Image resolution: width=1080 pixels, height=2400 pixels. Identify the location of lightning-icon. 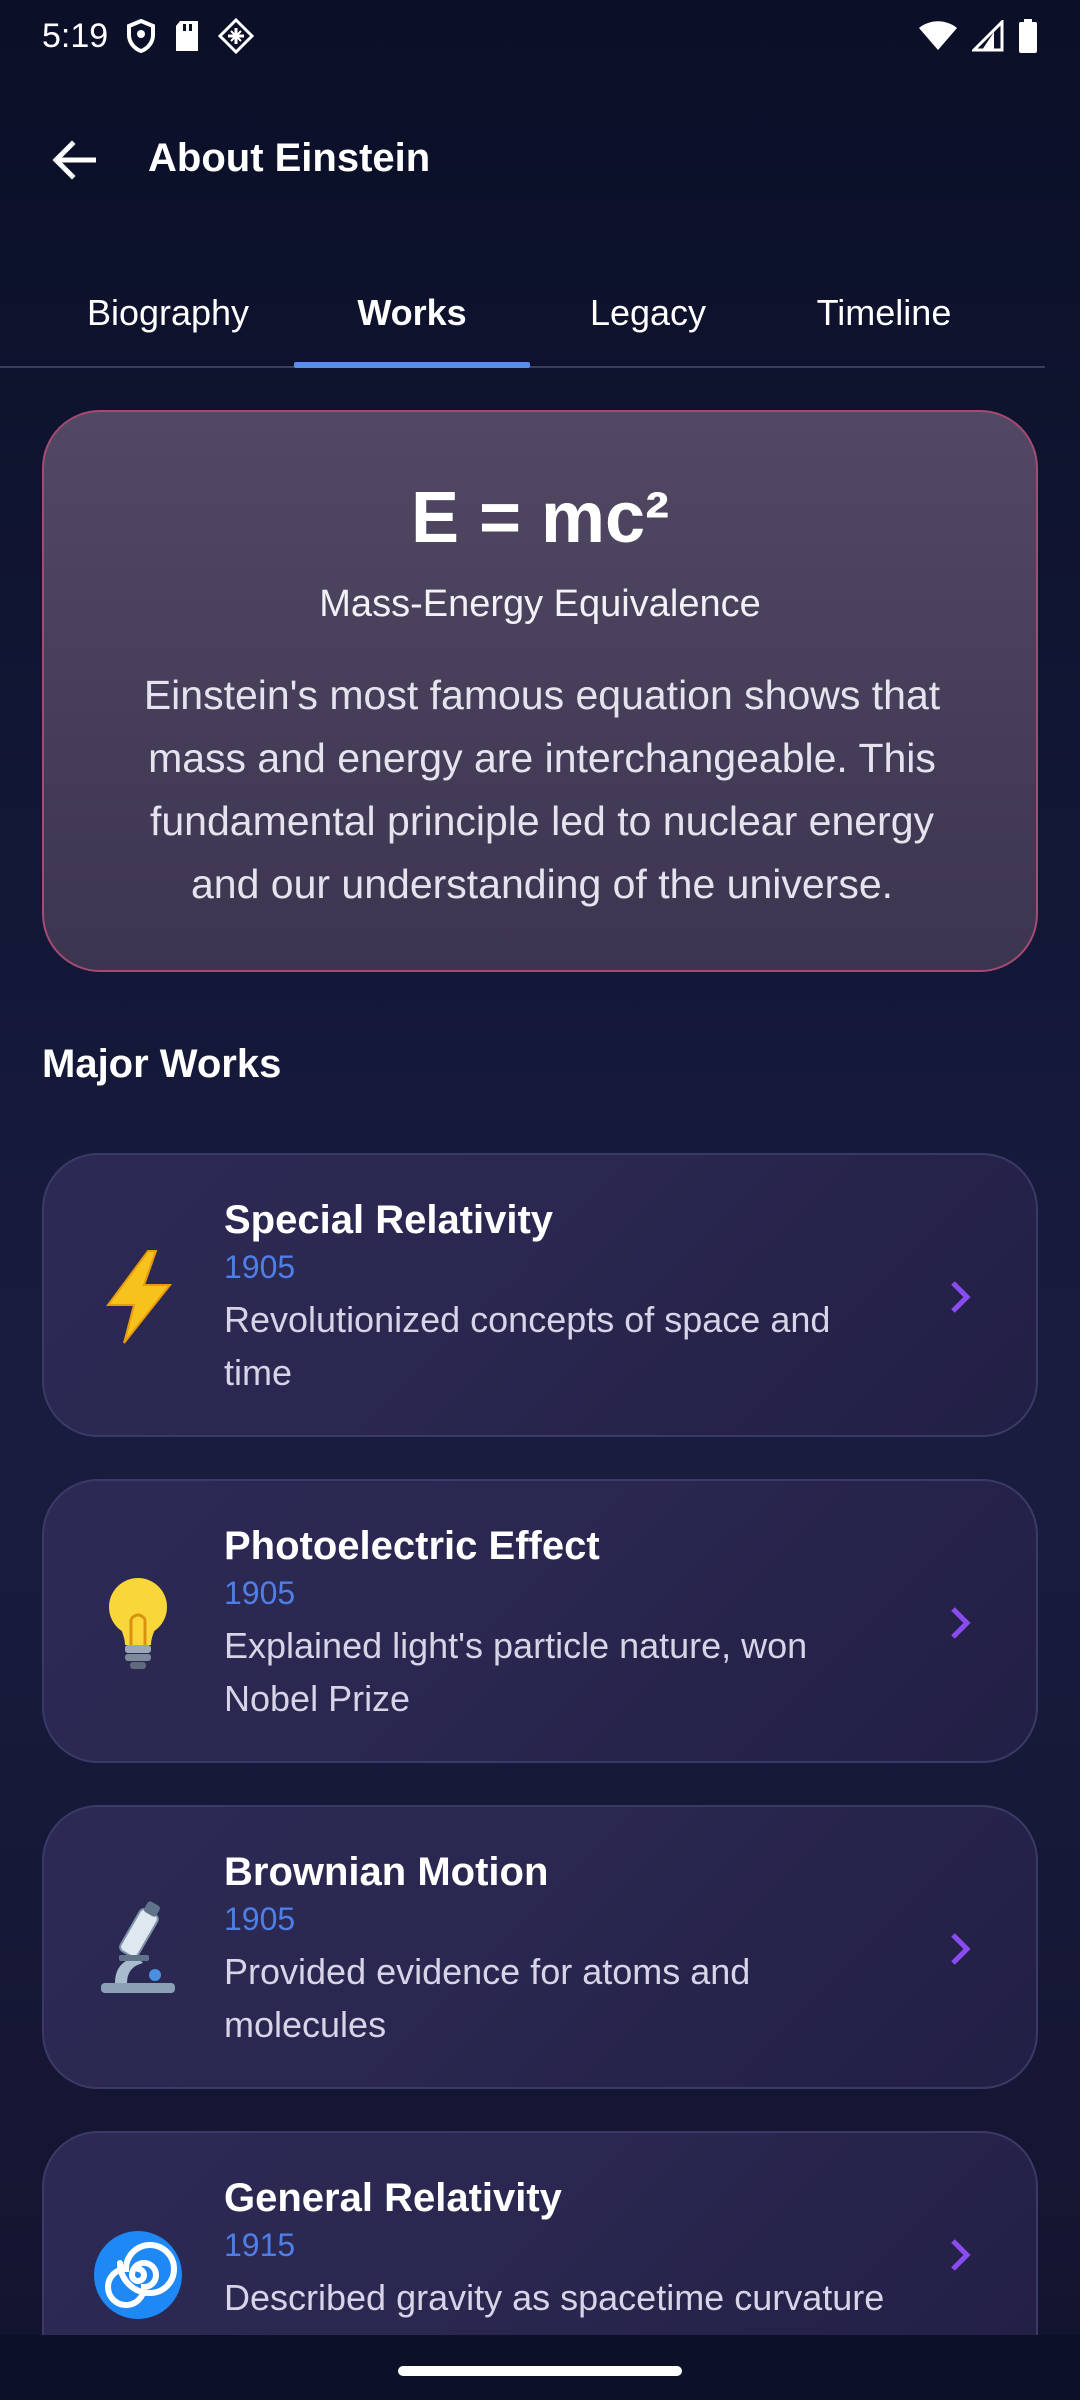
(138, 1297).